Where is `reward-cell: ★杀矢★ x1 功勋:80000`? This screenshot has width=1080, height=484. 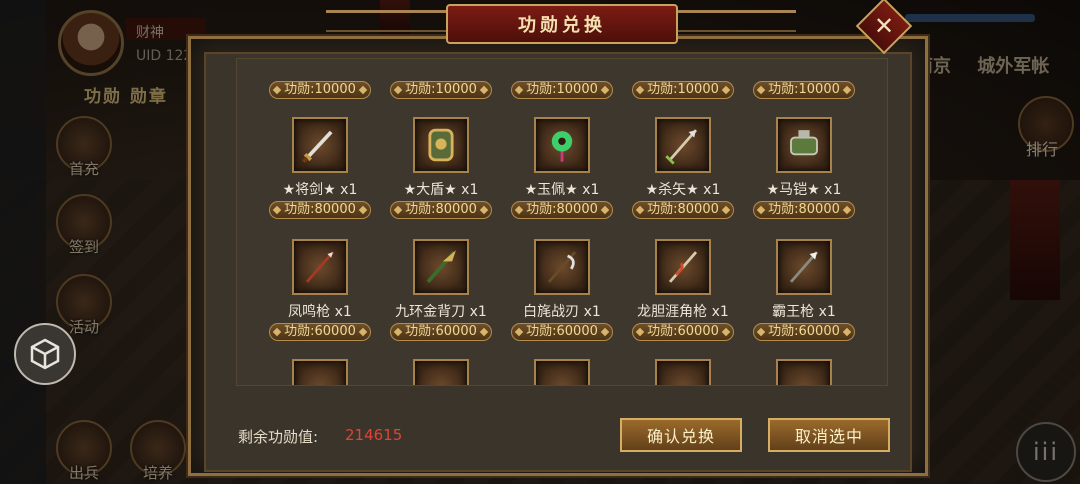 reward-cell: ★杀矢★ x1 功勋:80000 is located at coordinates (683, 172).